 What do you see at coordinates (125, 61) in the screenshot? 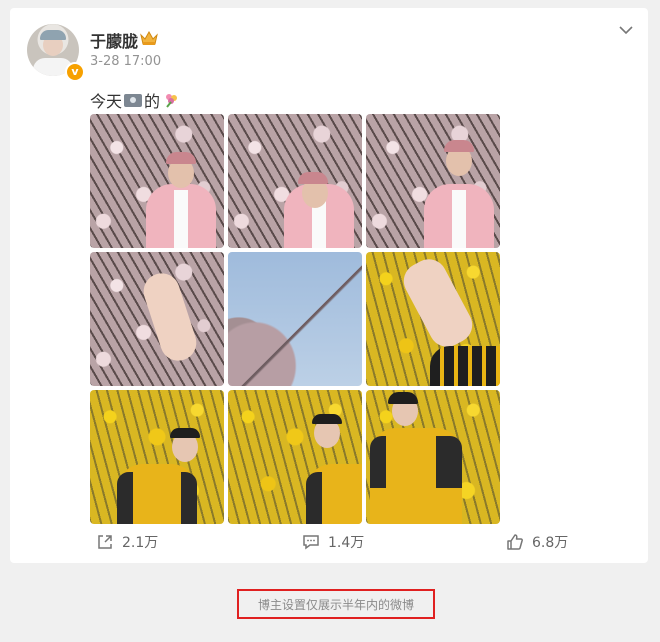
I see `post-timestamp: 3-28 17:00` at bounding box center [125, 61].